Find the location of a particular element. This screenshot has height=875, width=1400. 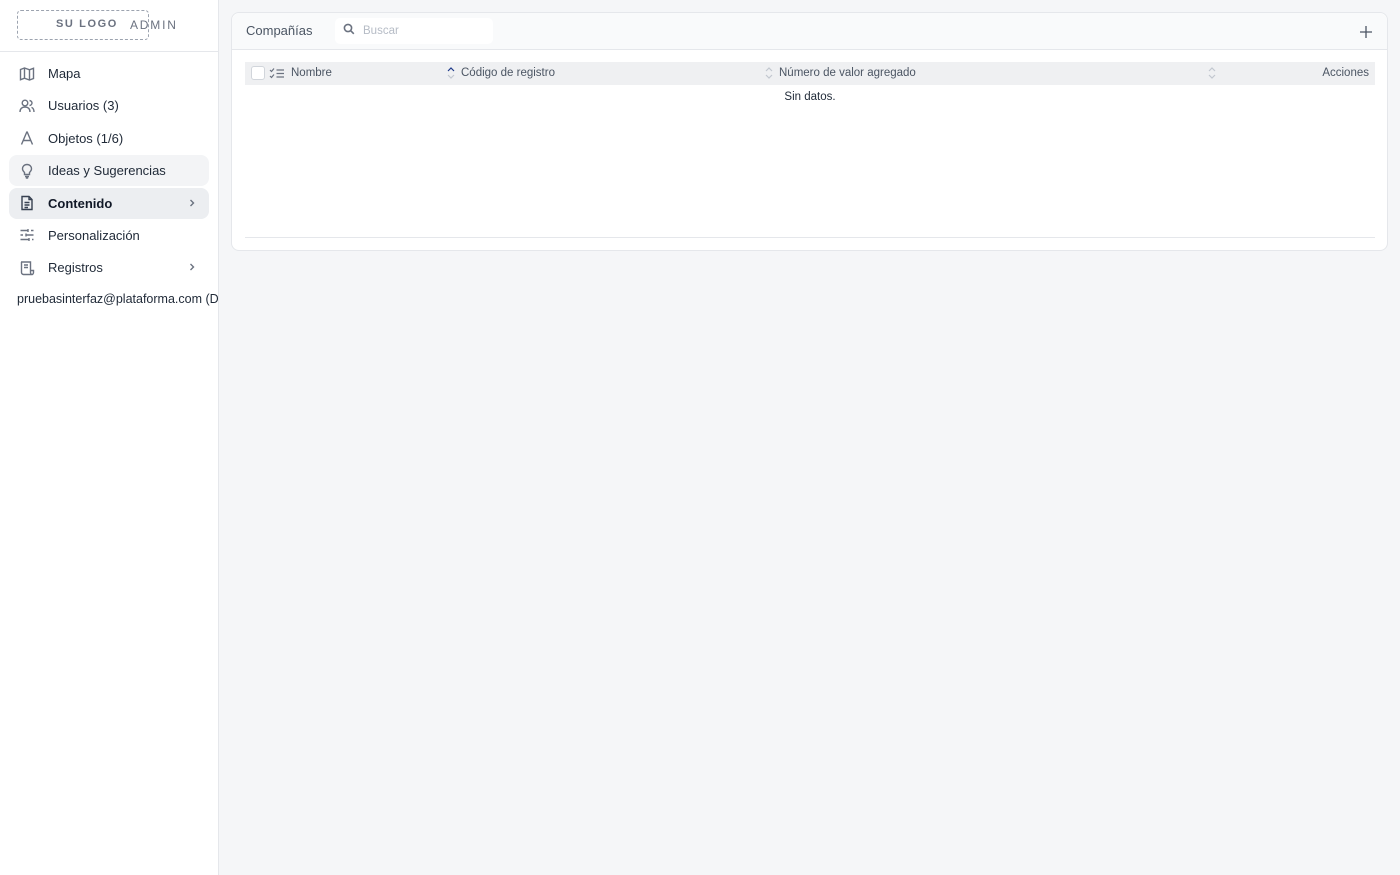

card-header: Compañías is located at coordinates (809, 31).